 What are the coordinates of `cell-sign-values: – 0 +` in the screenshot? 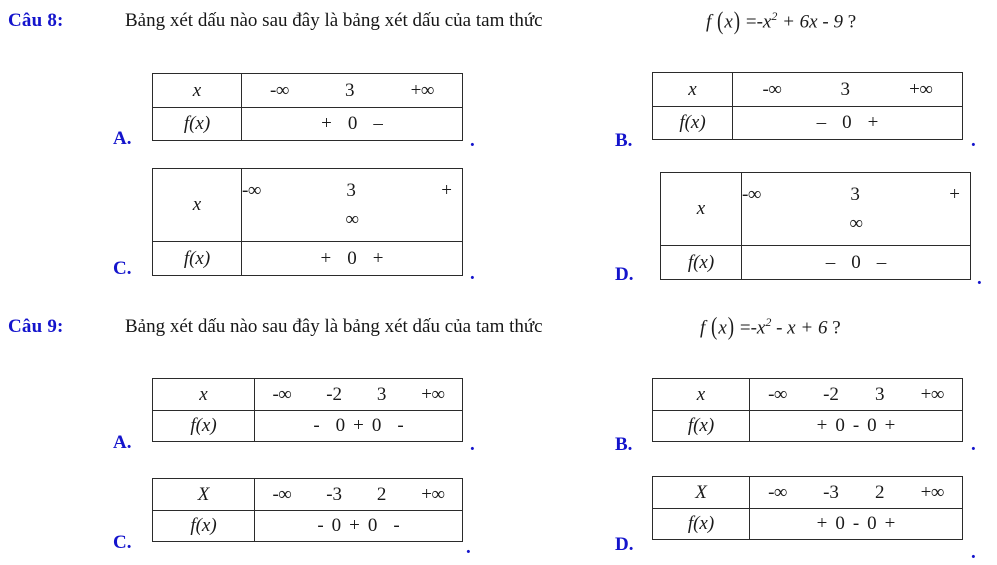 It's located at (847, 123).